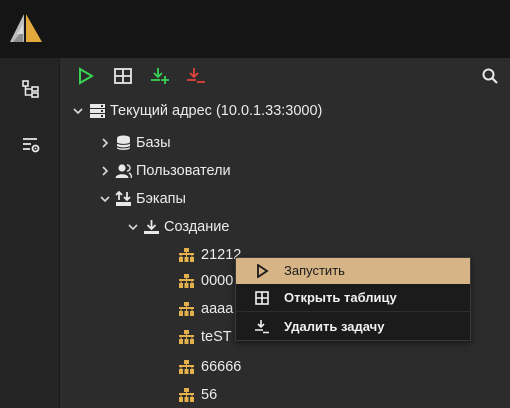 This screenshot has width=510, height=408. What do you see at coordinates (31, 89) in the screenshot?
I see `hierarchy-icon` at bounding box center [31, 89].